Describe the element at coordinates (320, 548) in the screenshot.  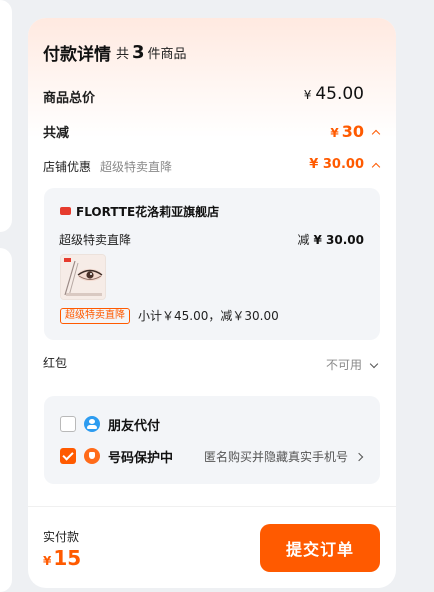
I see `submit-order-button: 提交订单` at that location.